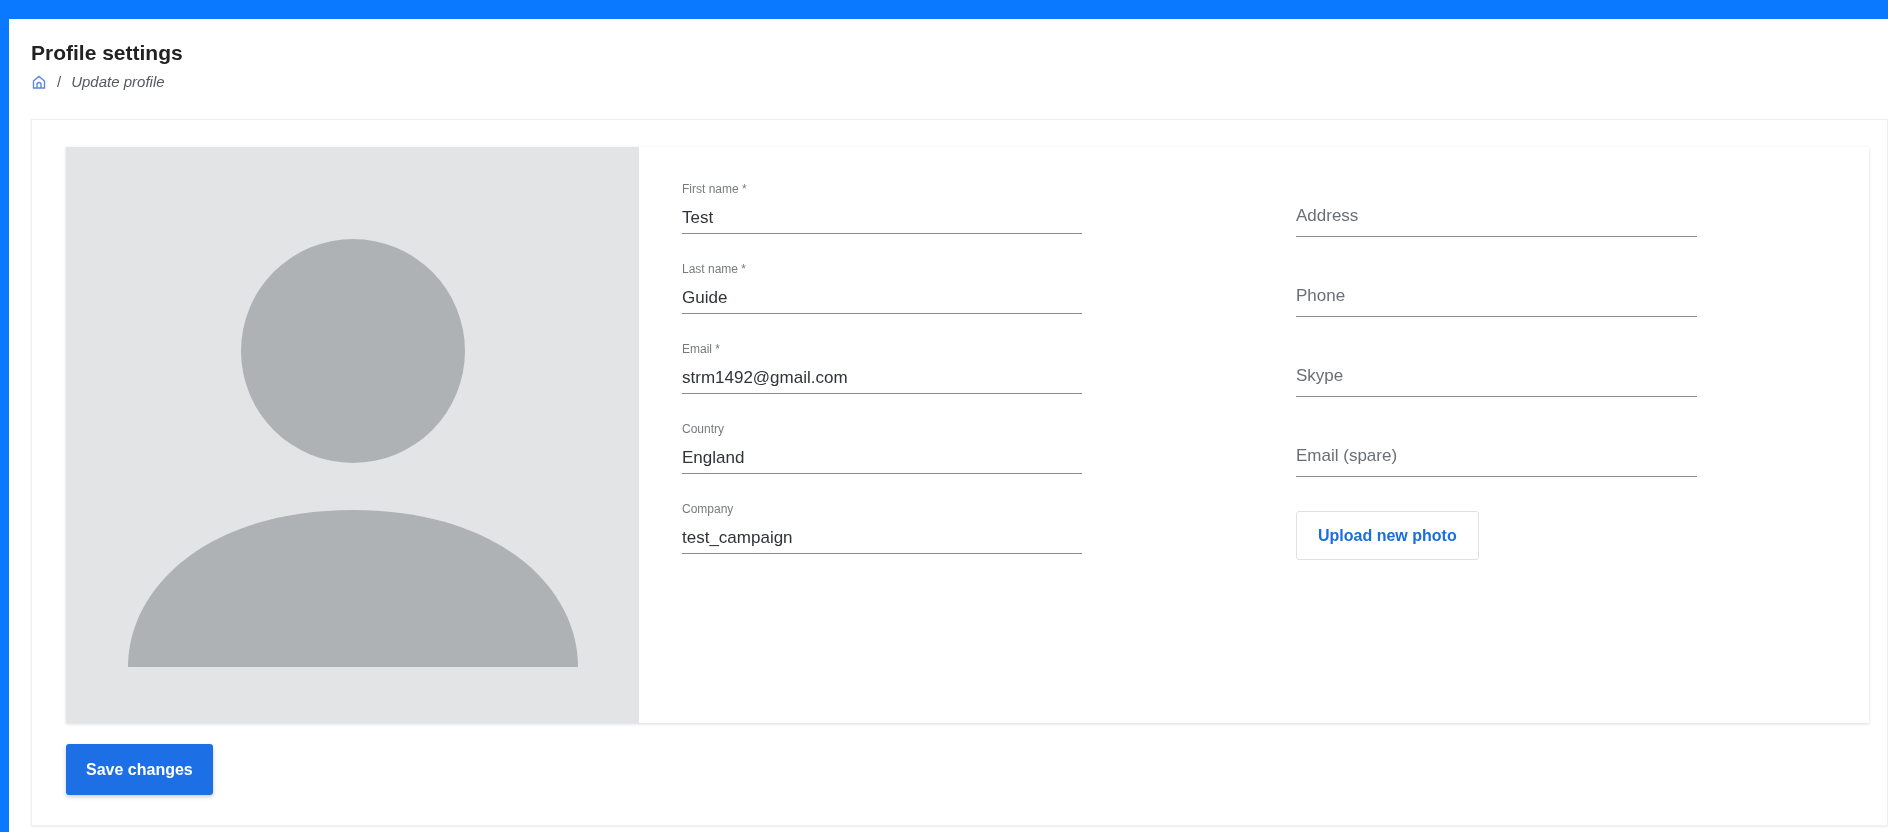  Describe the element at coordinates (39, 82) in the screenshot. I see `home-icon` at that location.